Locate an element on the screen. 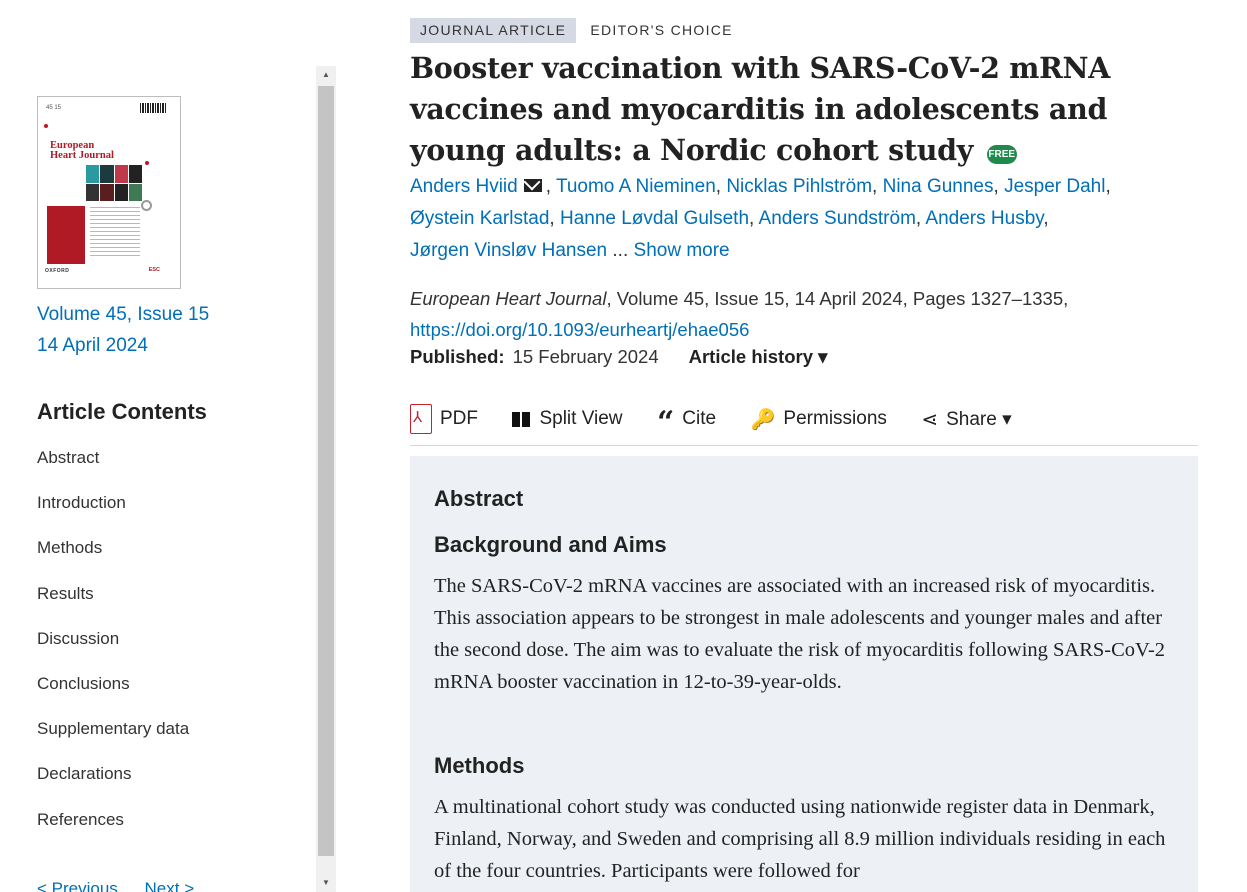  key-icon: 🔑 is located at coordinates (763, 419).